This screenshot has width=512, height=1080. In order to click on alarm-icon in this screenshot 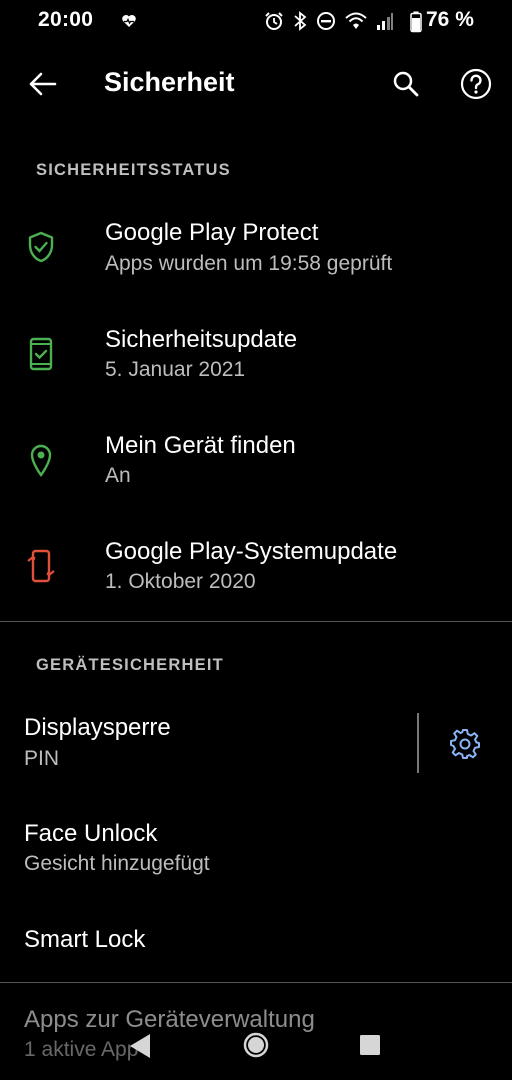, I will do `click(274, 21)`.